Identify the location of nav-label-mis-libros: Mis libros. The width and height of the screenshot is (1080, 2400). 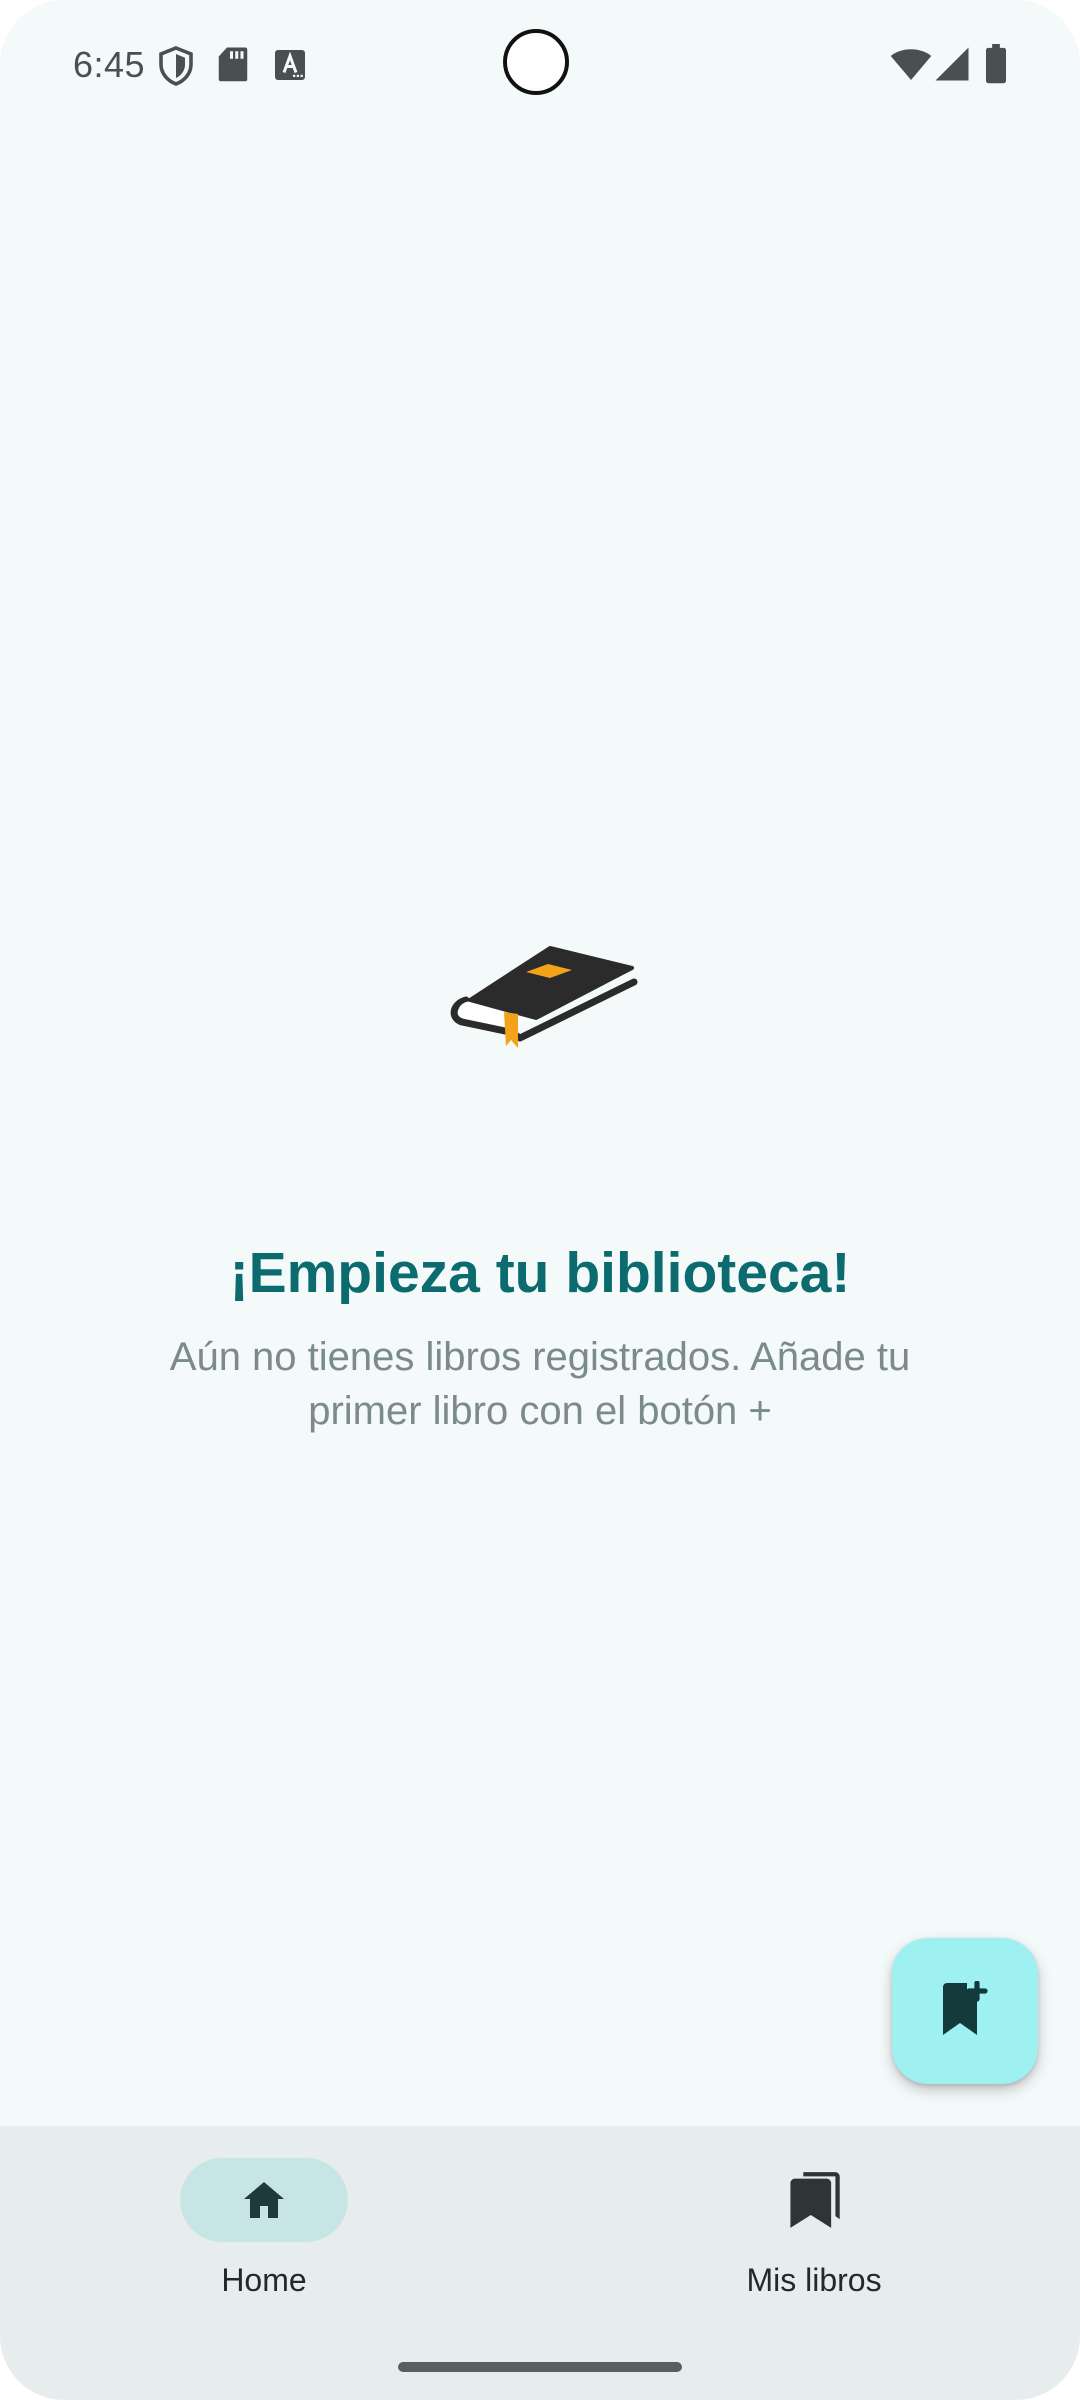
(814, 2280).